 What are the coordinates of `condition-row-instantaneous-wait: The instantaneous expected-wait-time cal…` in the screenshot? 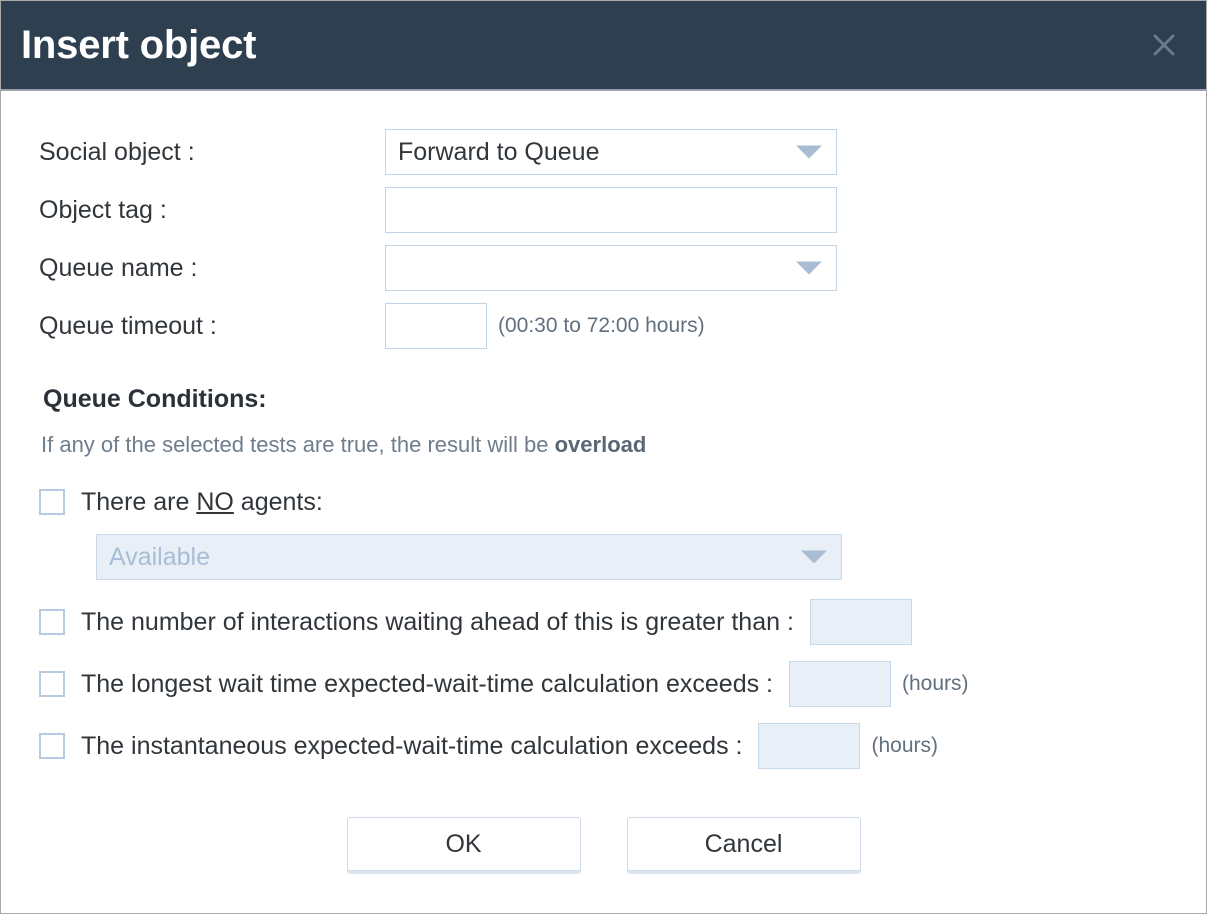 It's located at (603, 746).